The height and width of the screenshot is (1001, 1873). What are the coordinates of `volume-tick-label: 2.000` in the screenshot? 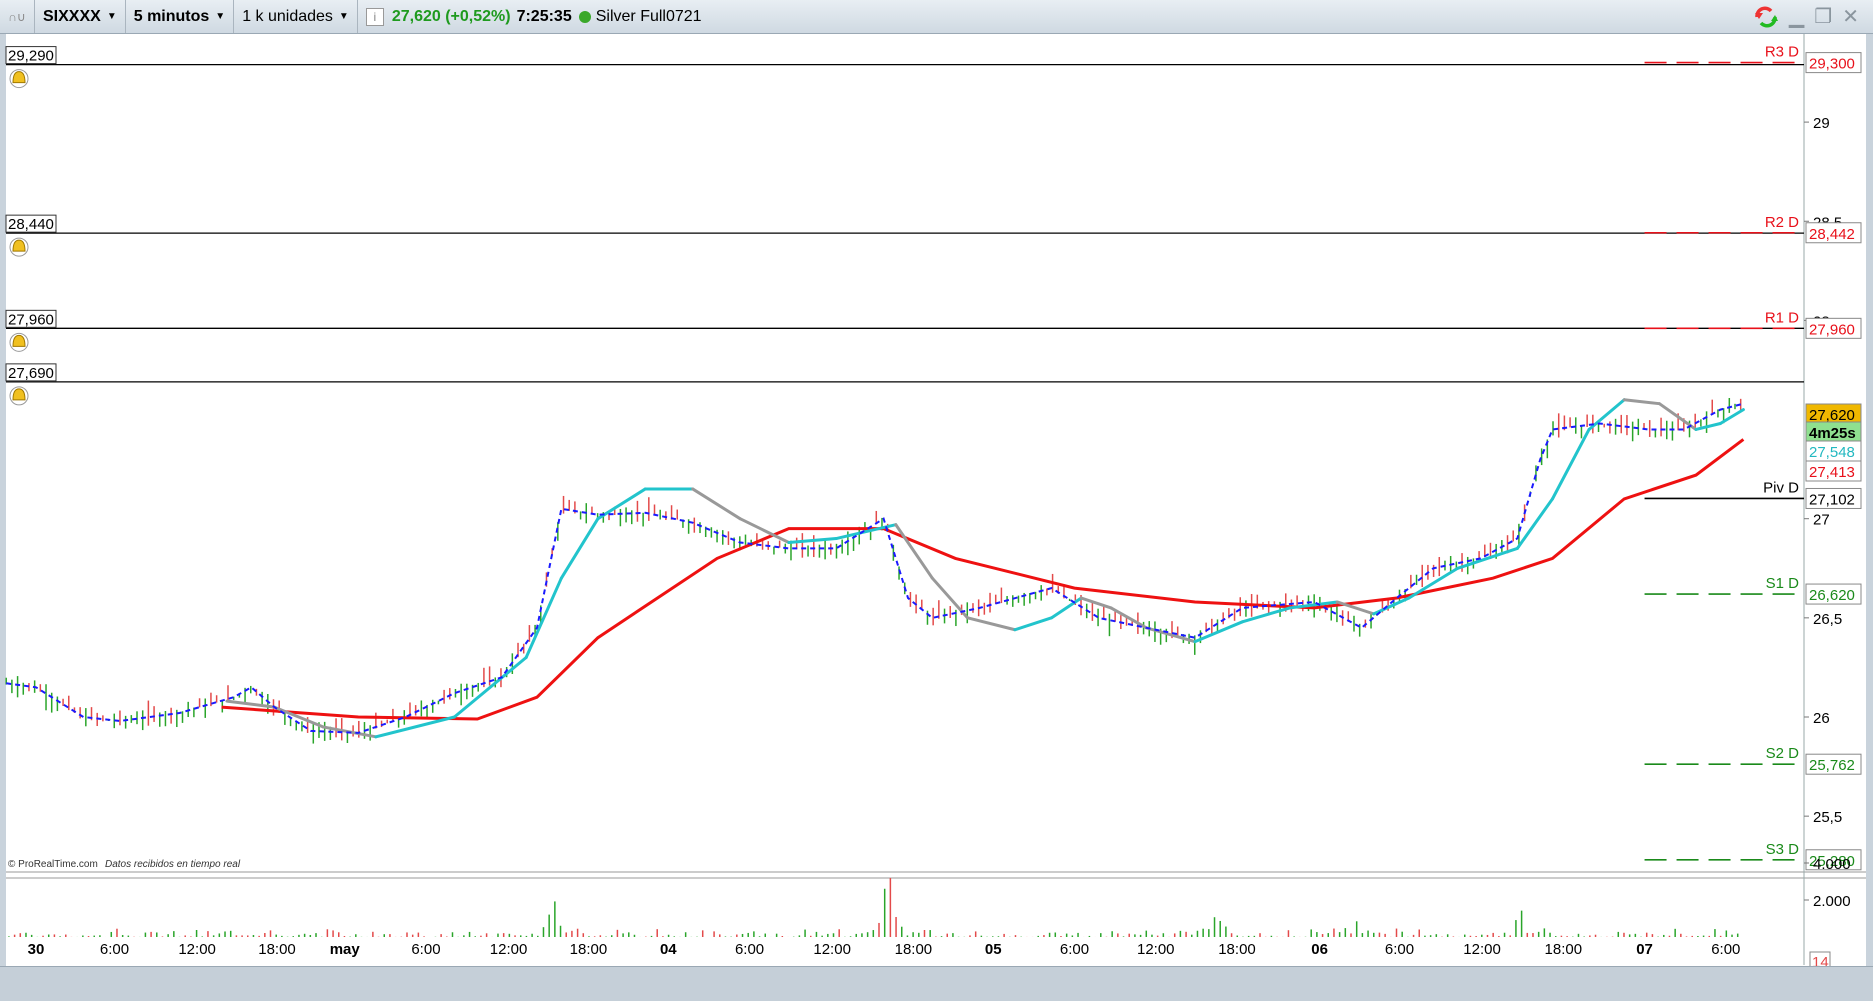 It's located at (1832, 901).